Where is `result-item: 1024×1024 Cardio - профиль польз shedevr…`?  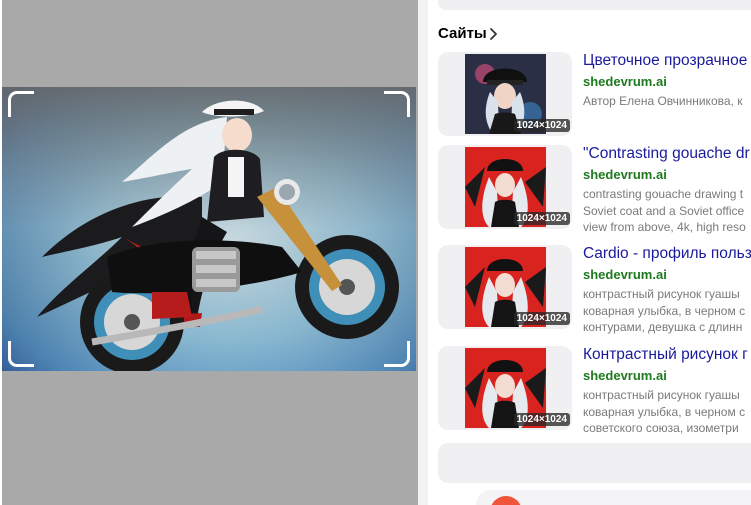
result-item: 1024×1024 Cardio - профиль польз shedevr… is located at coordinates (594, 289).